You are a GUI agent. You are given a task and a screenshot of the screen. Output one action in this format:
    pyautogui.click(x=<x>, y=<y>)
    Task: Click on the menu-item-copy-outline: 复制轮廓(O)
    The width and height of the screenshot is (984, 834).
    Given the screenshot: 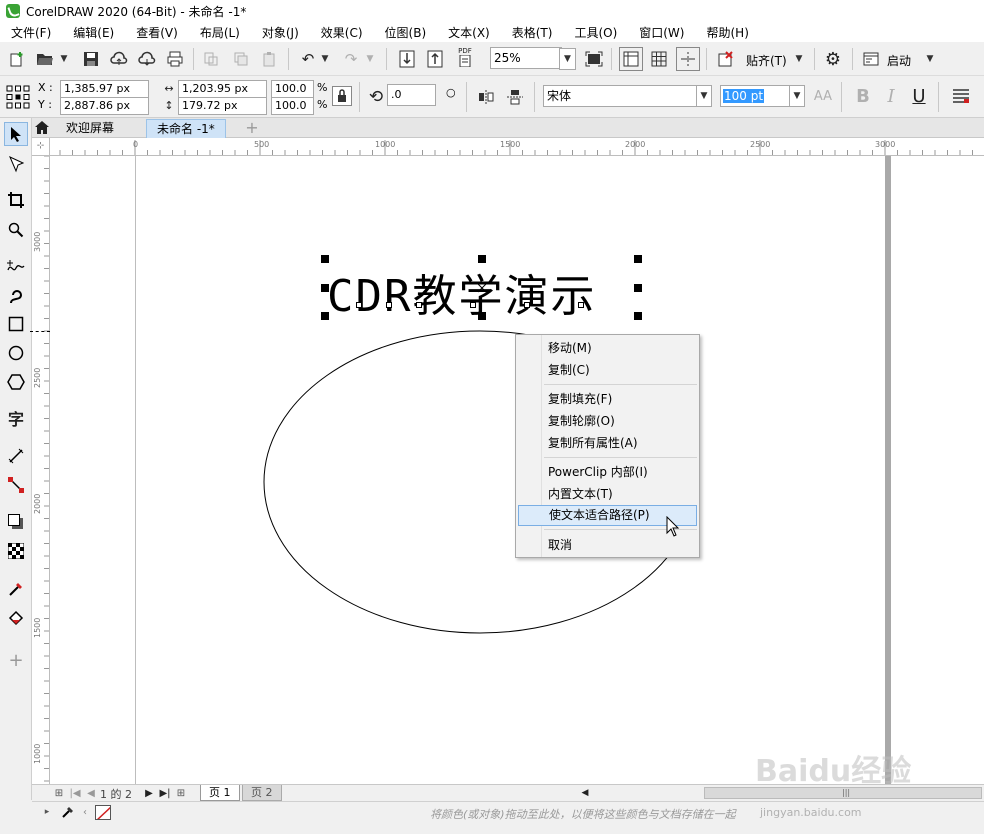 What is the action you would take?
    pyautogui.click(x=607, y=421)
    